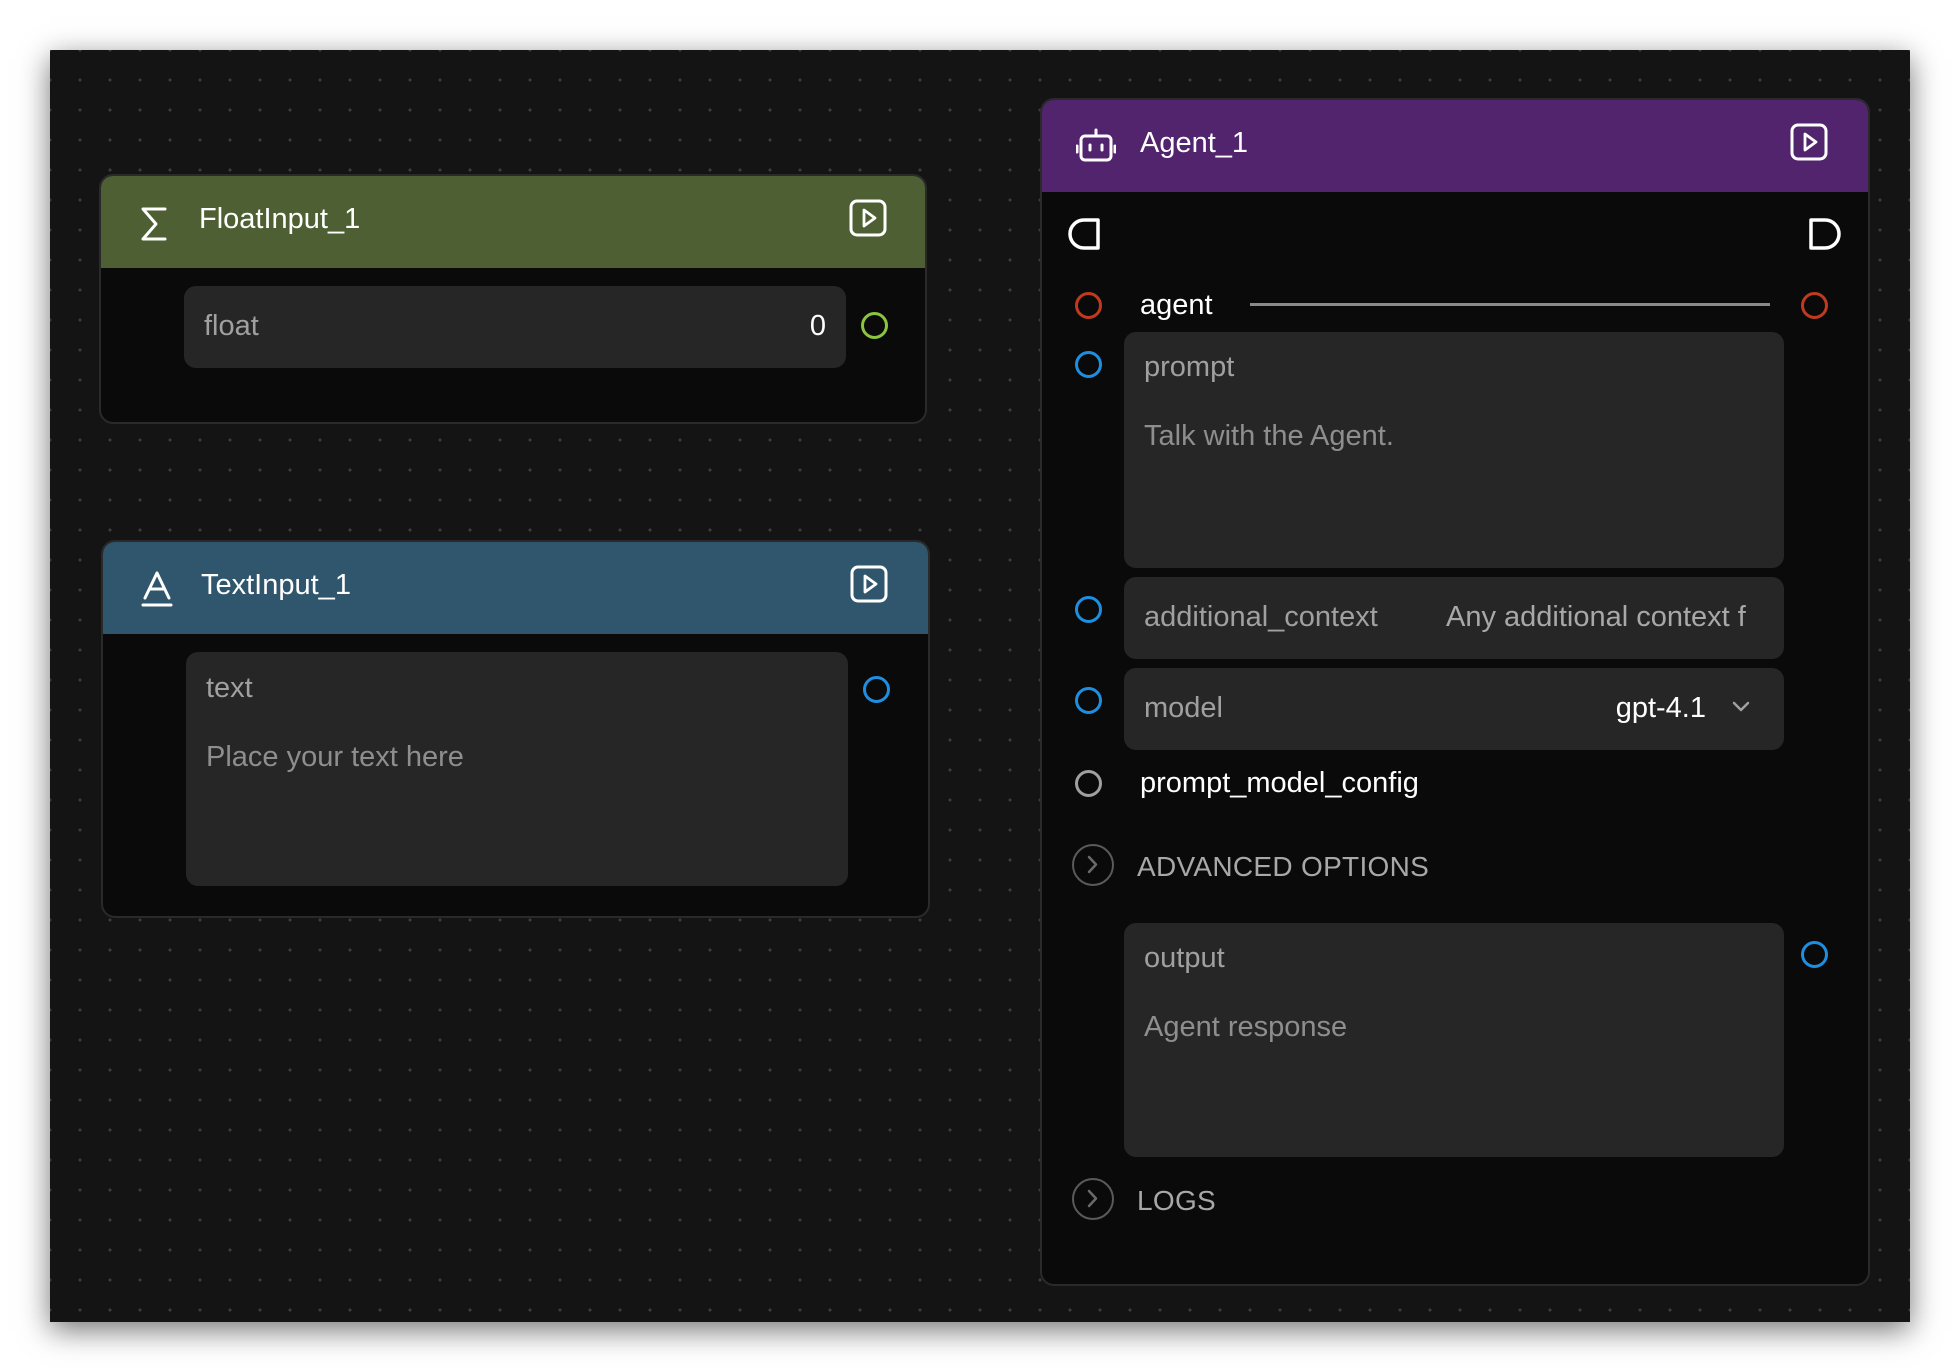 The height and width of the screenshot is (1368, 1954). I want to click on agent-node-title: Agent_1, so click(1194, 143).